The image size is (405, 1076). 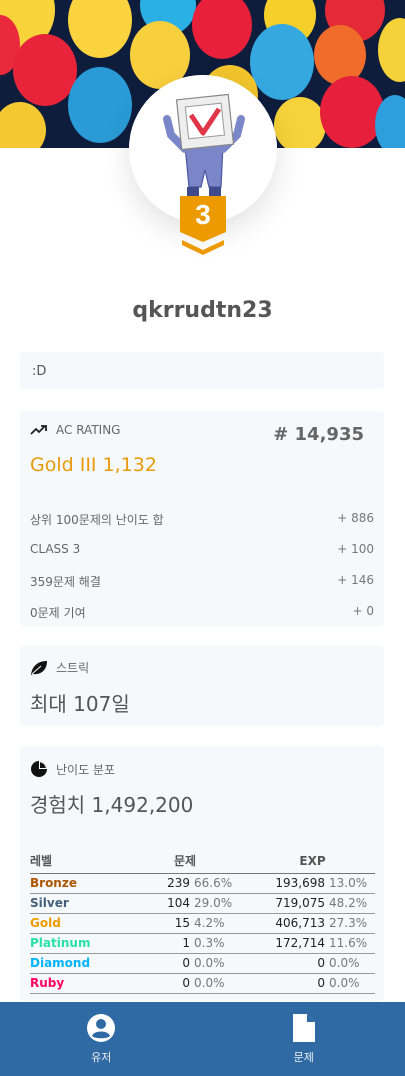 I want to click on table-header-row: 레벨 문제 EXP, so click(x=202, y=861).